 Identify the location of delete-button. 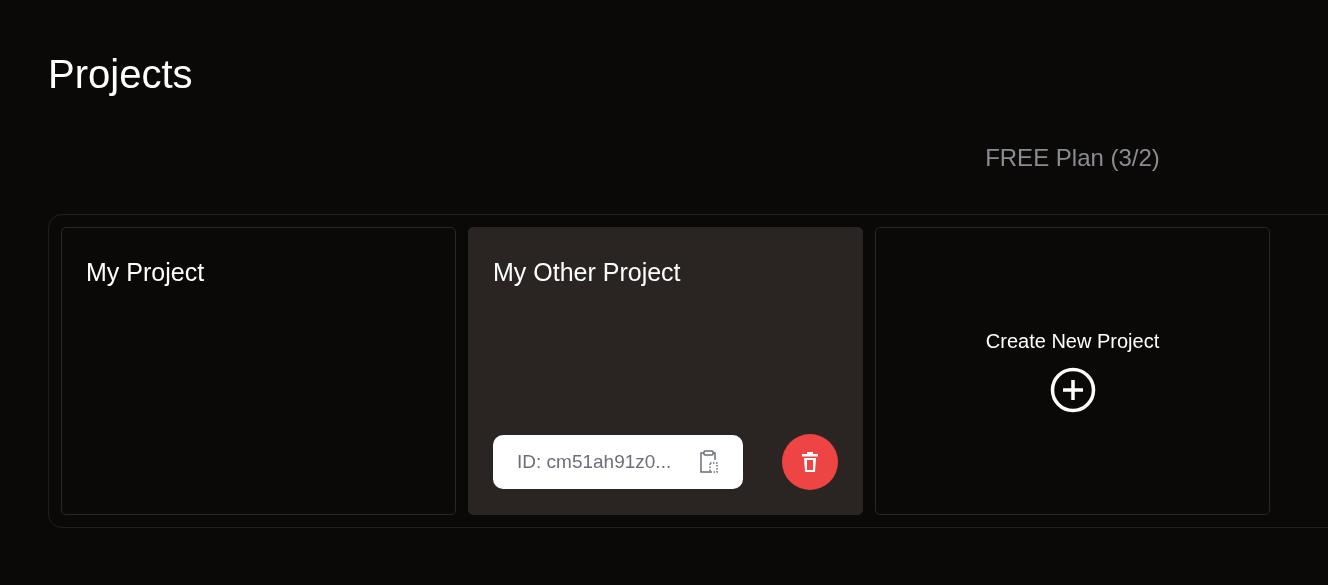
(810, 462).